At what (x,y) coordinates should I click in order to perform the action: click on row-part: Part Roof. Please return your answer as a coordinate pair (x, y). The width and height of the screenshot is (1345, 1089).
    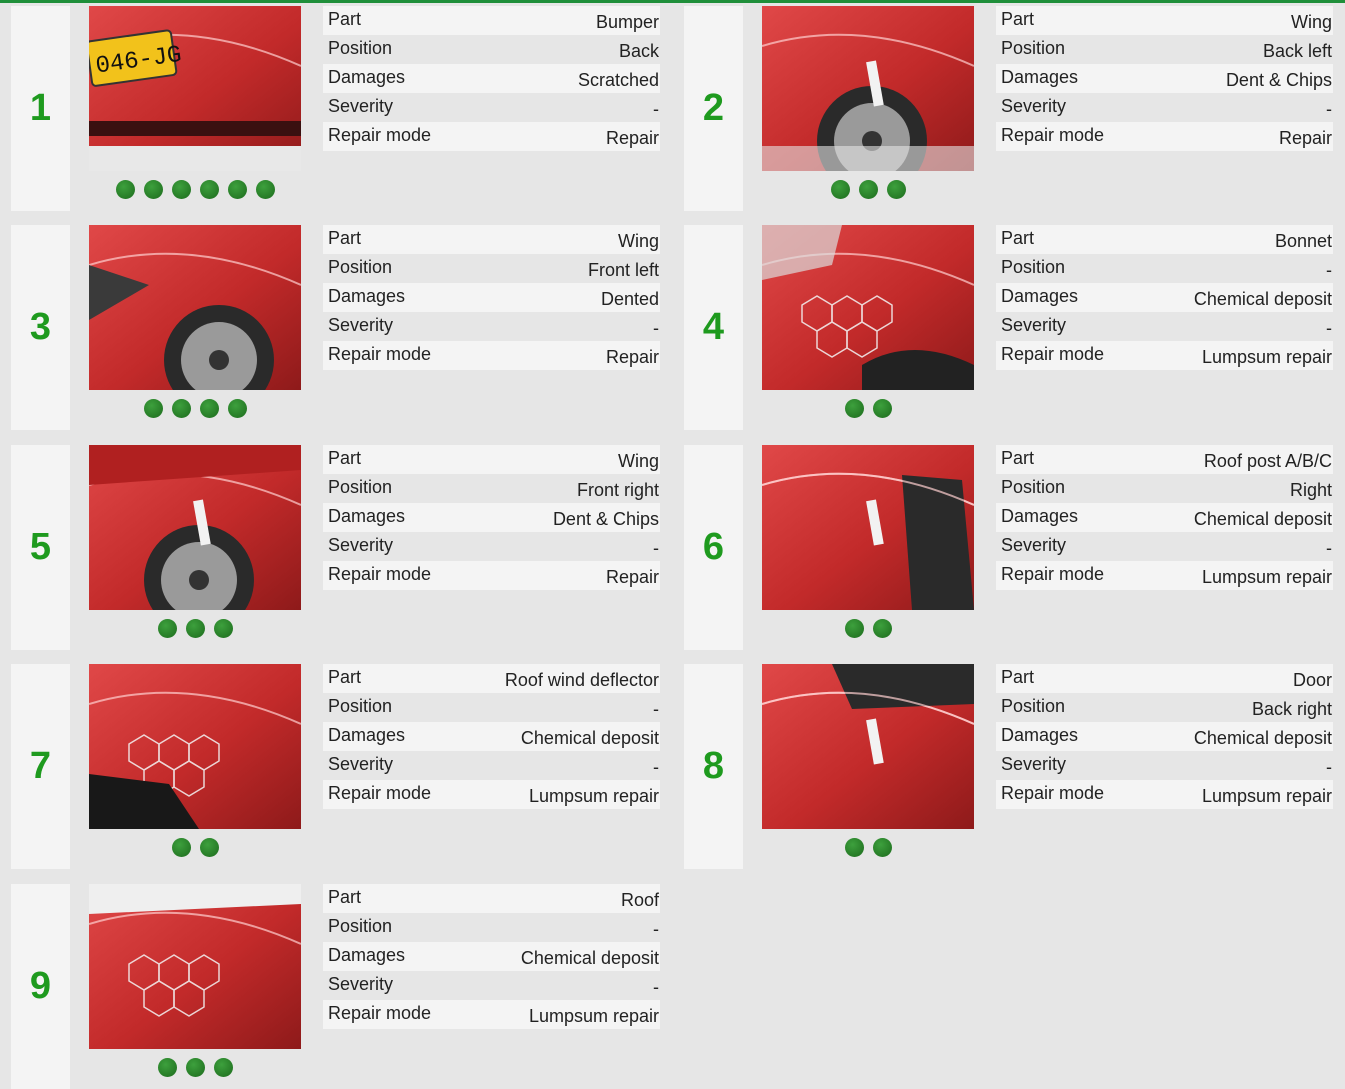
    Looking at the image, I should click on (491, 898).